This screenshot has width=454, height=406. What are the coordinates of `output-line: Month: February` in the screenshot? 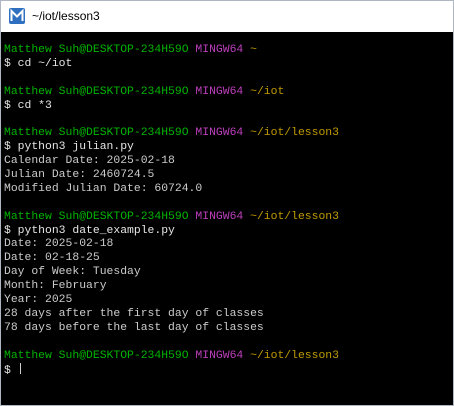 It's located at (55, 286).